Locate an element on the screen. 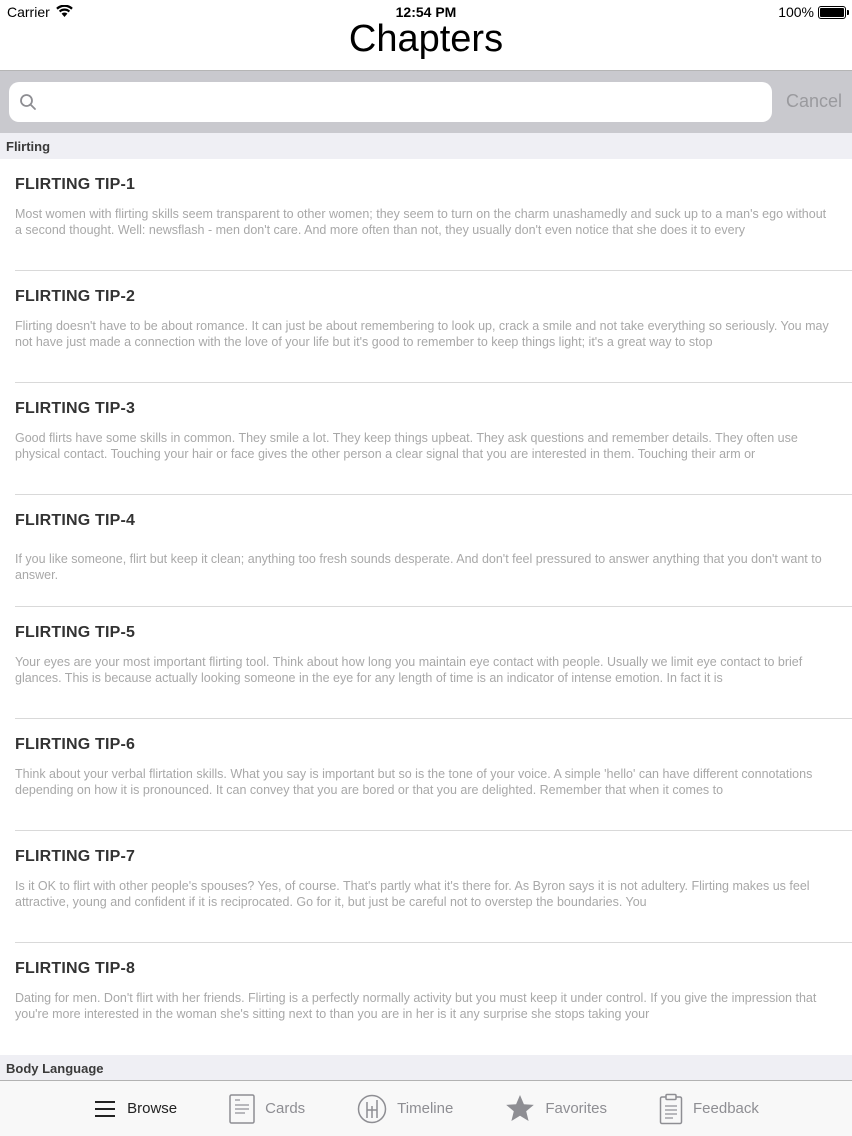  item-title: FLIRTING TIP-1 is located at coordinates (75, 184).